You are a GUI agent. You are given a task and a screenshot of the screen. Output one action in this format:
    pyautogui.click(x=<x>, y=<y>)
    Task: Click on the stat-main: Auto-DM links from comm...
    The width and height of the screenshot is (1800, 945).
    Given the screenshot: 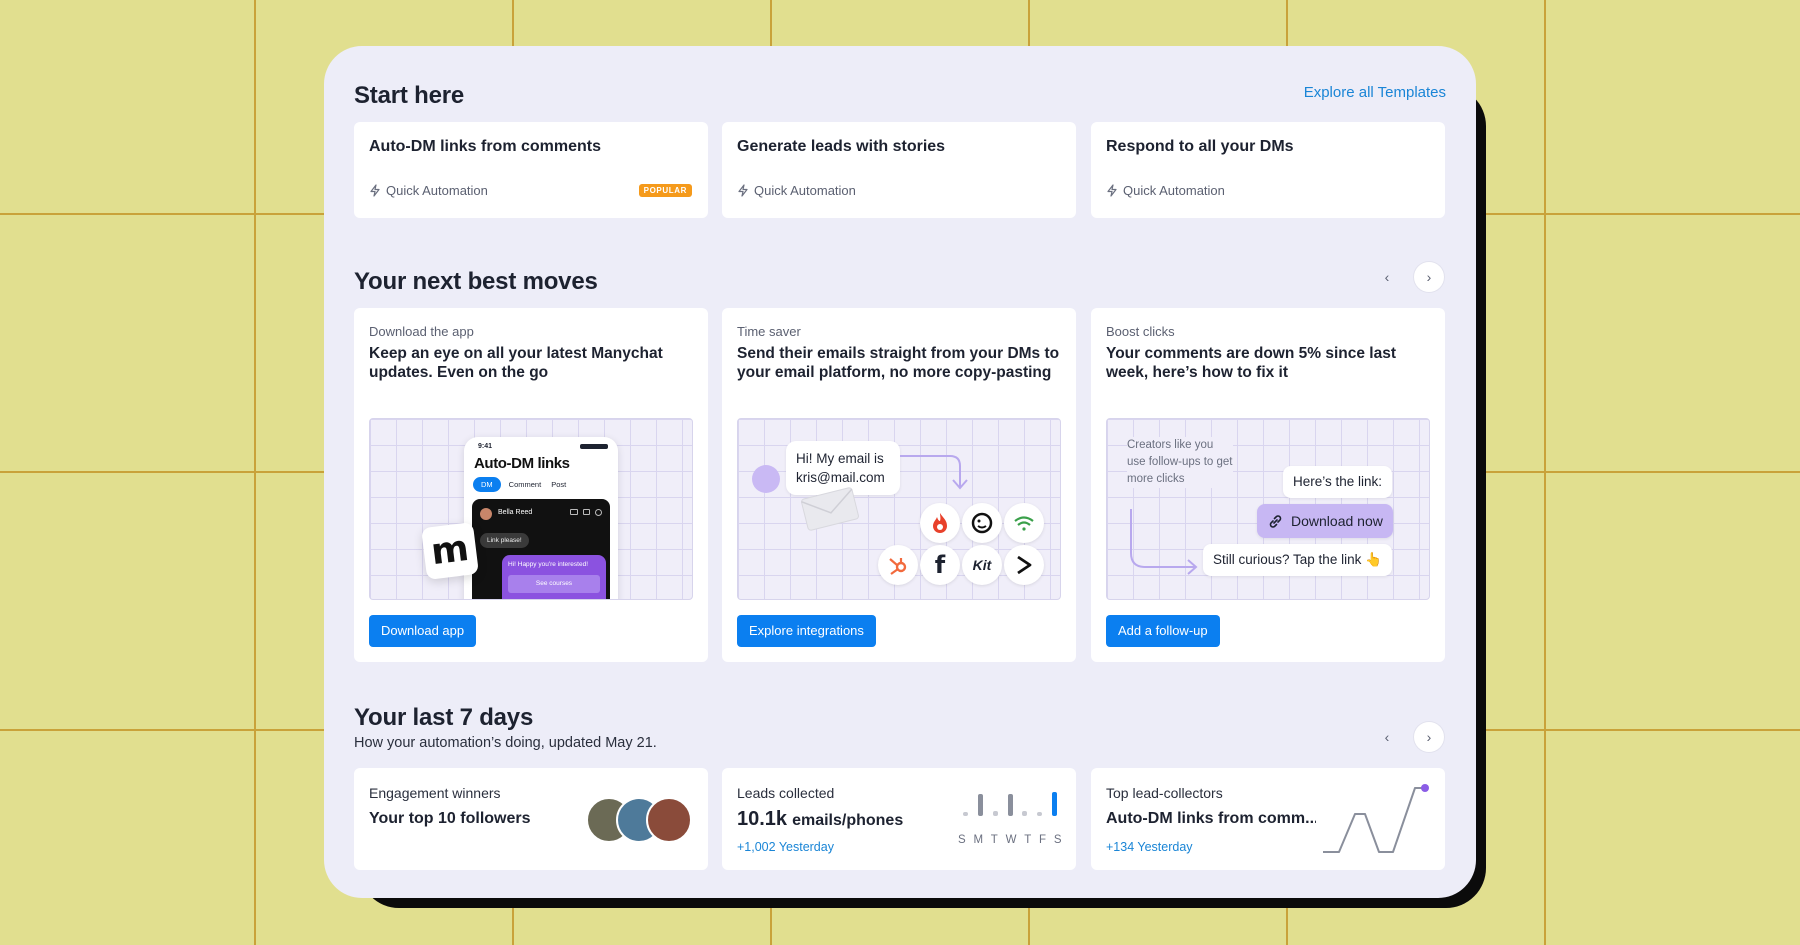 What is the action you would take?
    pyautogui.click(x=1211, y=818)
    